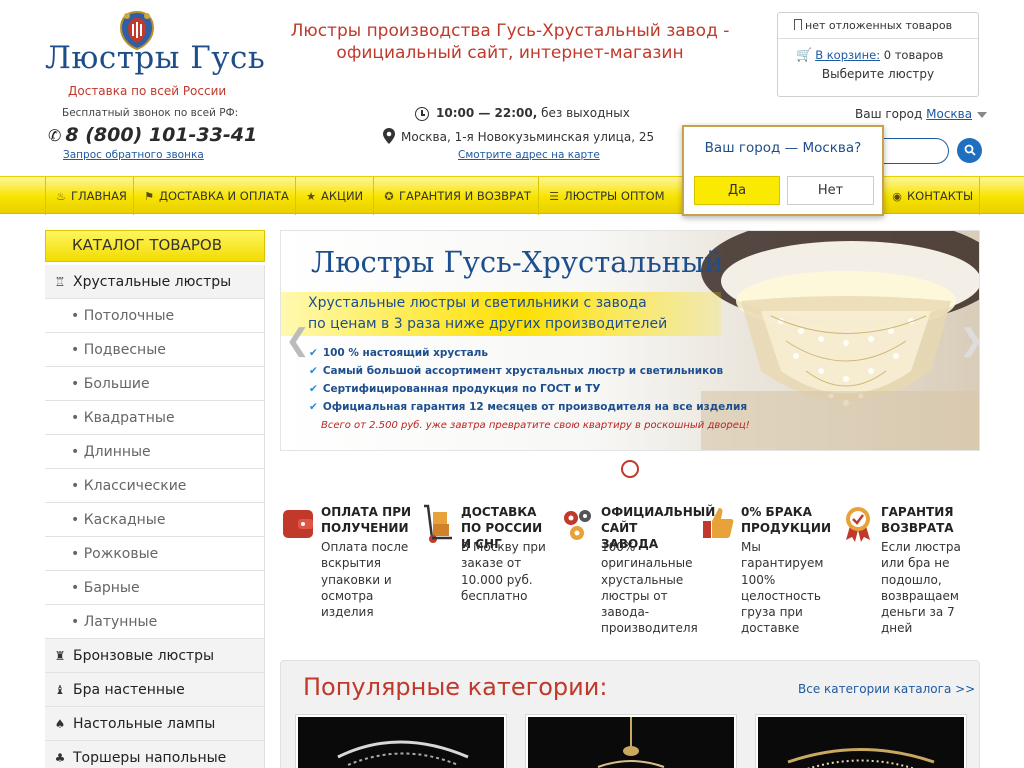 This screenshot has width=1024, height=768. What do you see at coordinates (60, 656) in the screenshot?
I see `bronze-chandelier-icon: ♜` at bounding box center [60, 656].